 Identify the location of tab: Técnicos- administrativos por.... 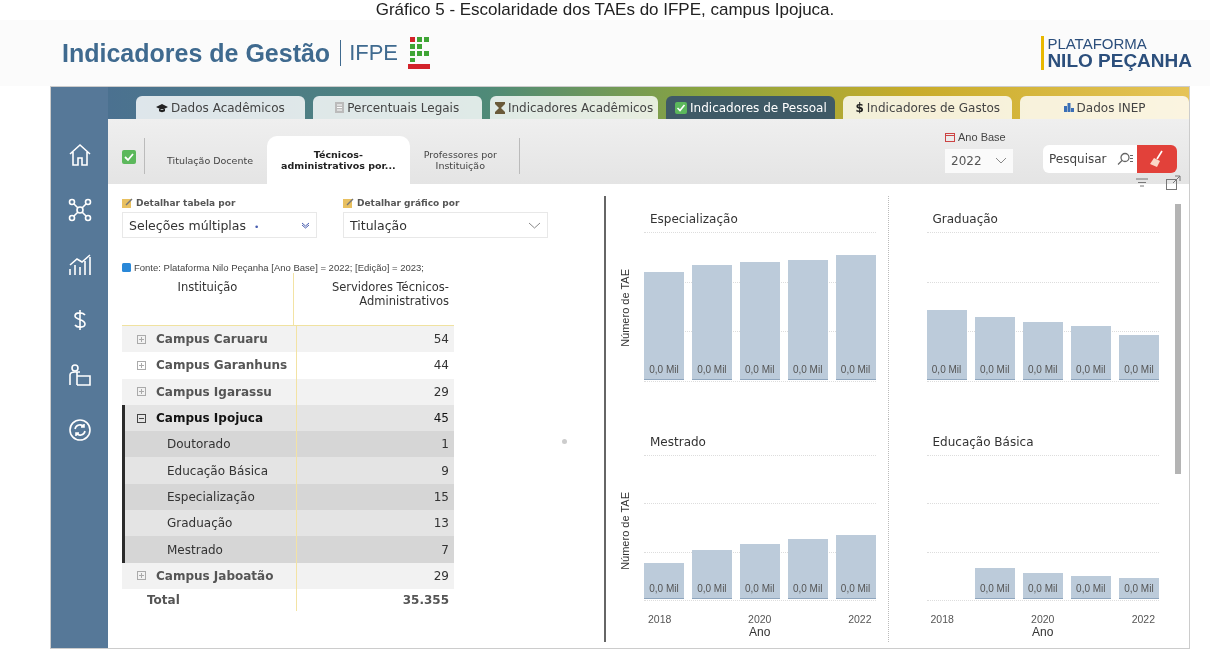
(338, 160).